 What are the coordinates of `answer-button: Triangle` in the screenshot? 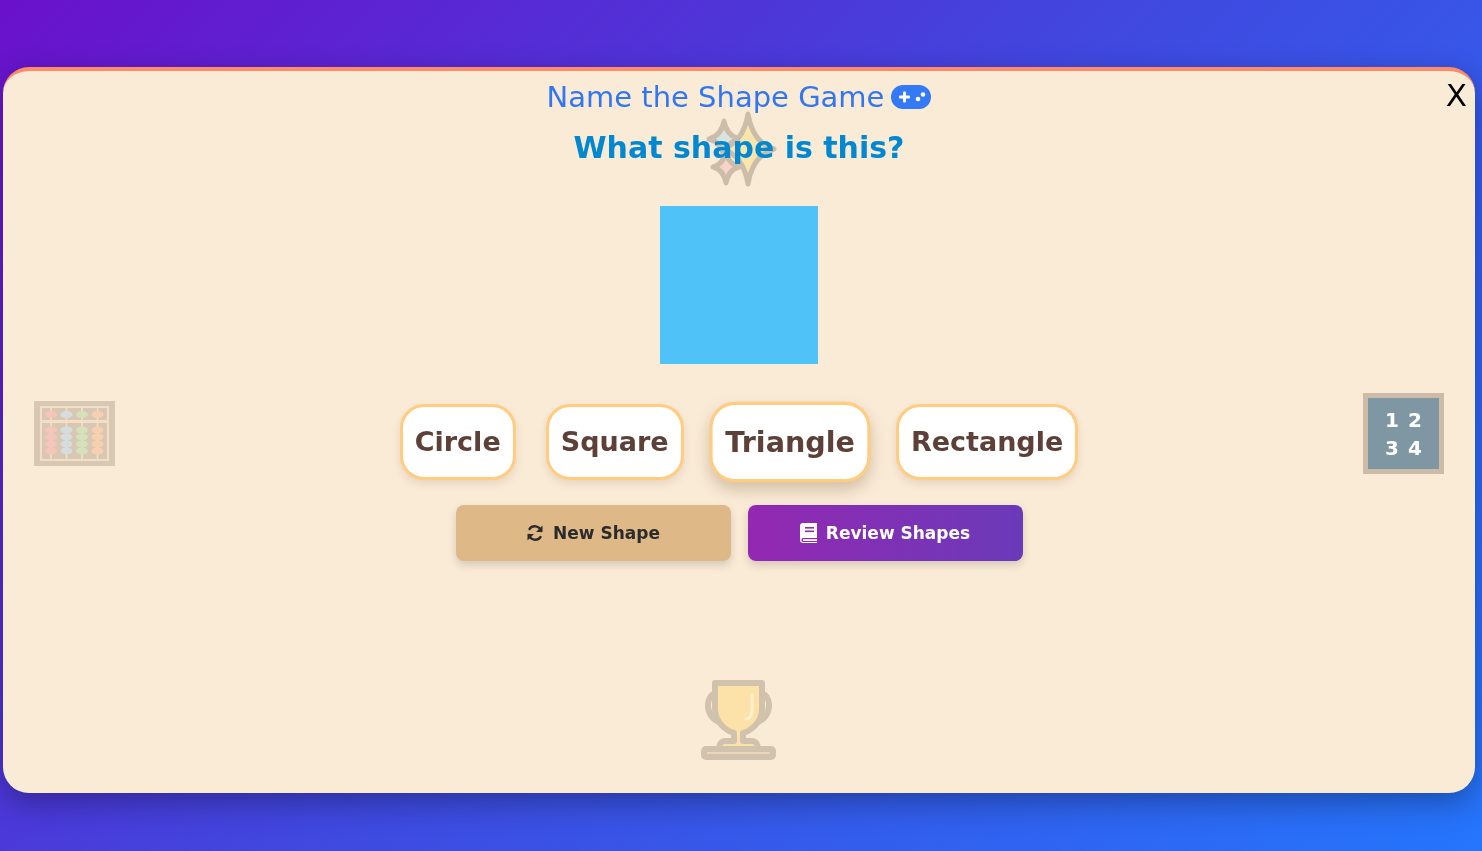 It's located at (790, 442).